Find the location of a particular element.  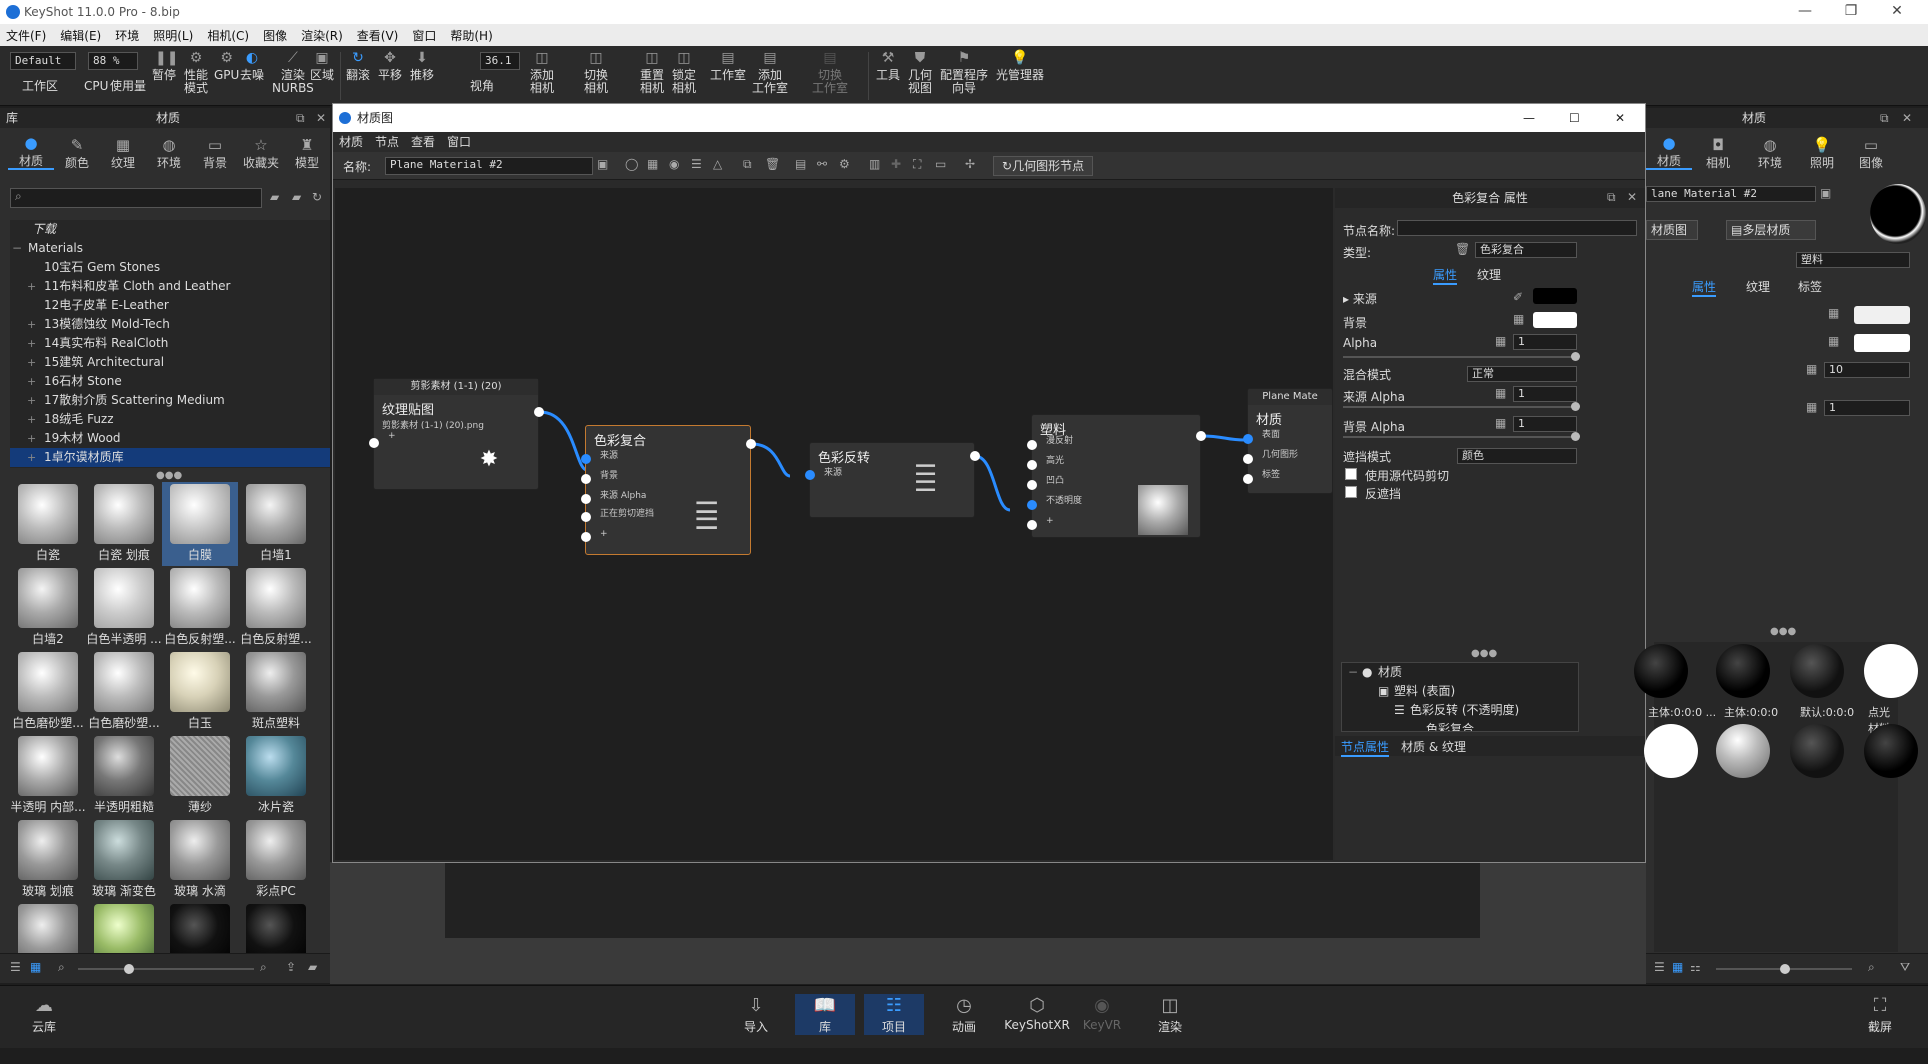

pause-button: ❚❚ 暂停 is located at coordinates (165, 66).